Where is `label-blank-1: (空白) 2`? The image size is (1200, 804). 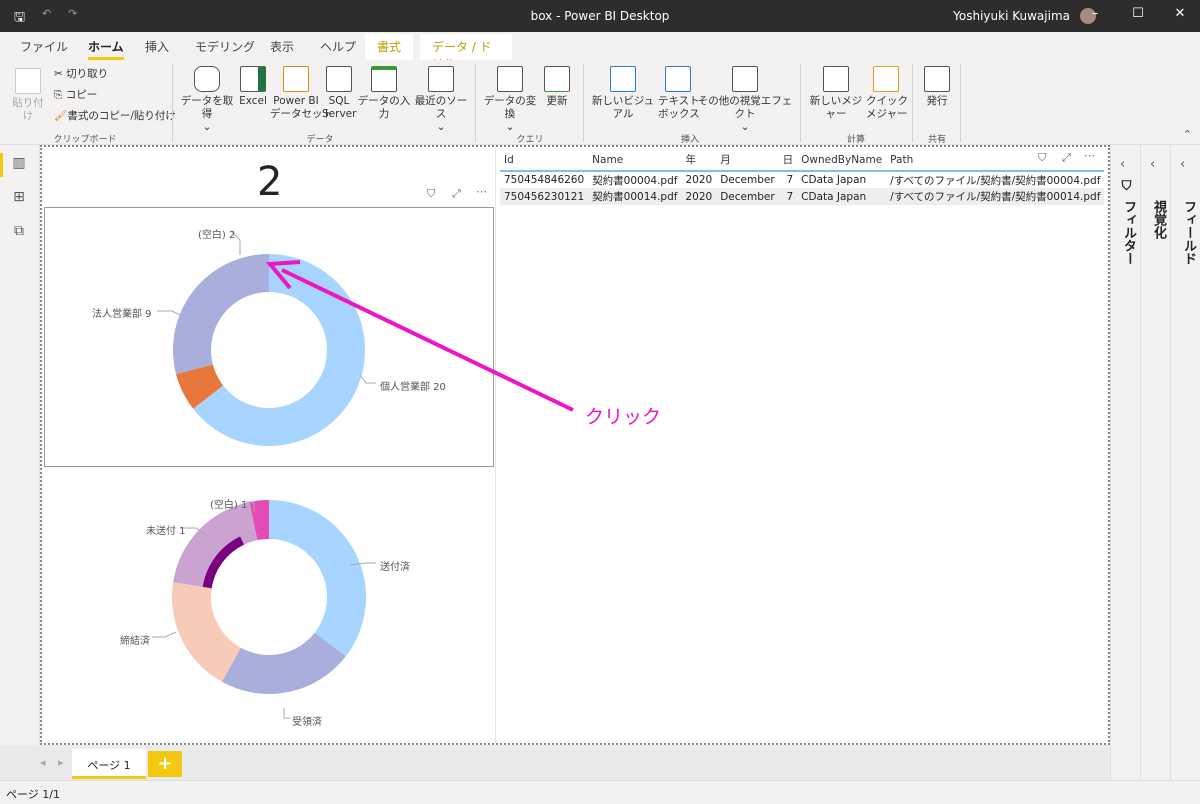 label-blank-1: (空白) 2 is located at coordinates (217, 235).